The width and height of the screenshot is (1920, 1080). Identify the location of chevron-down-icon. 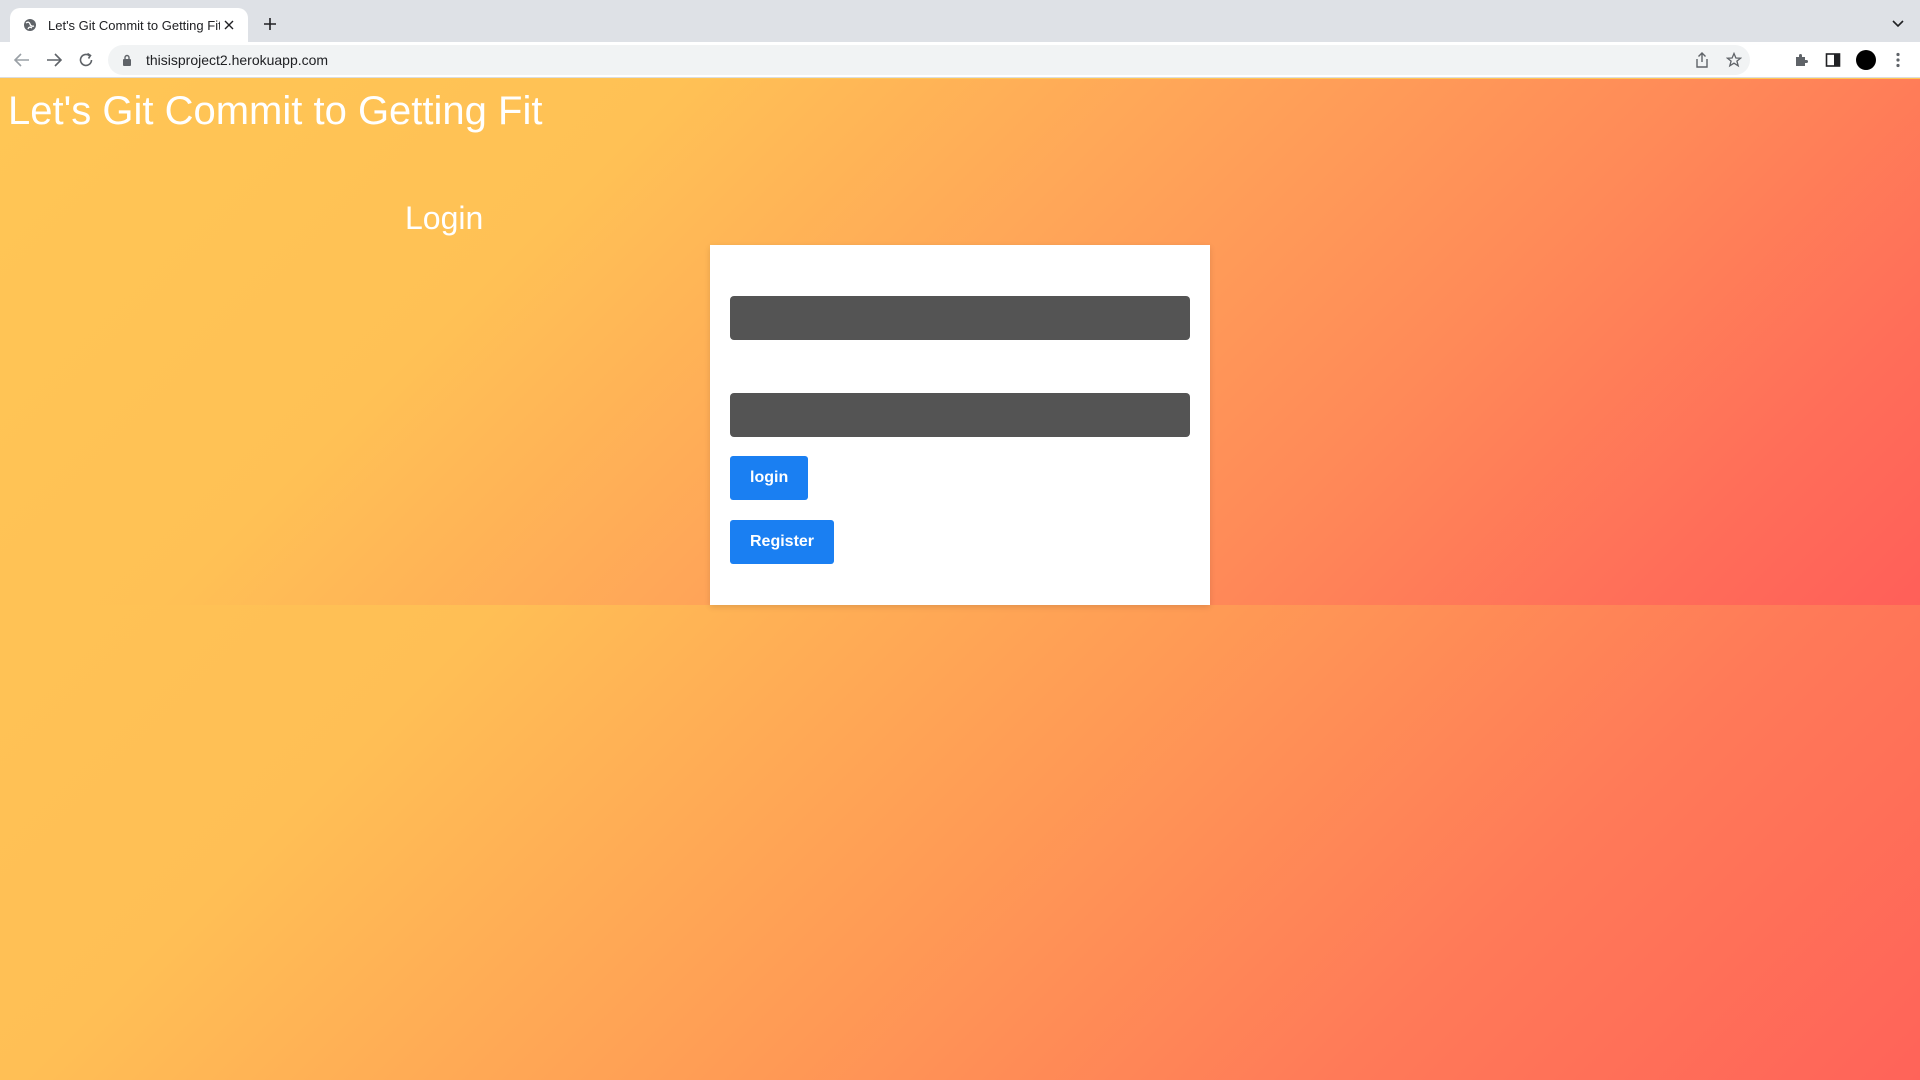
(1898, 24).